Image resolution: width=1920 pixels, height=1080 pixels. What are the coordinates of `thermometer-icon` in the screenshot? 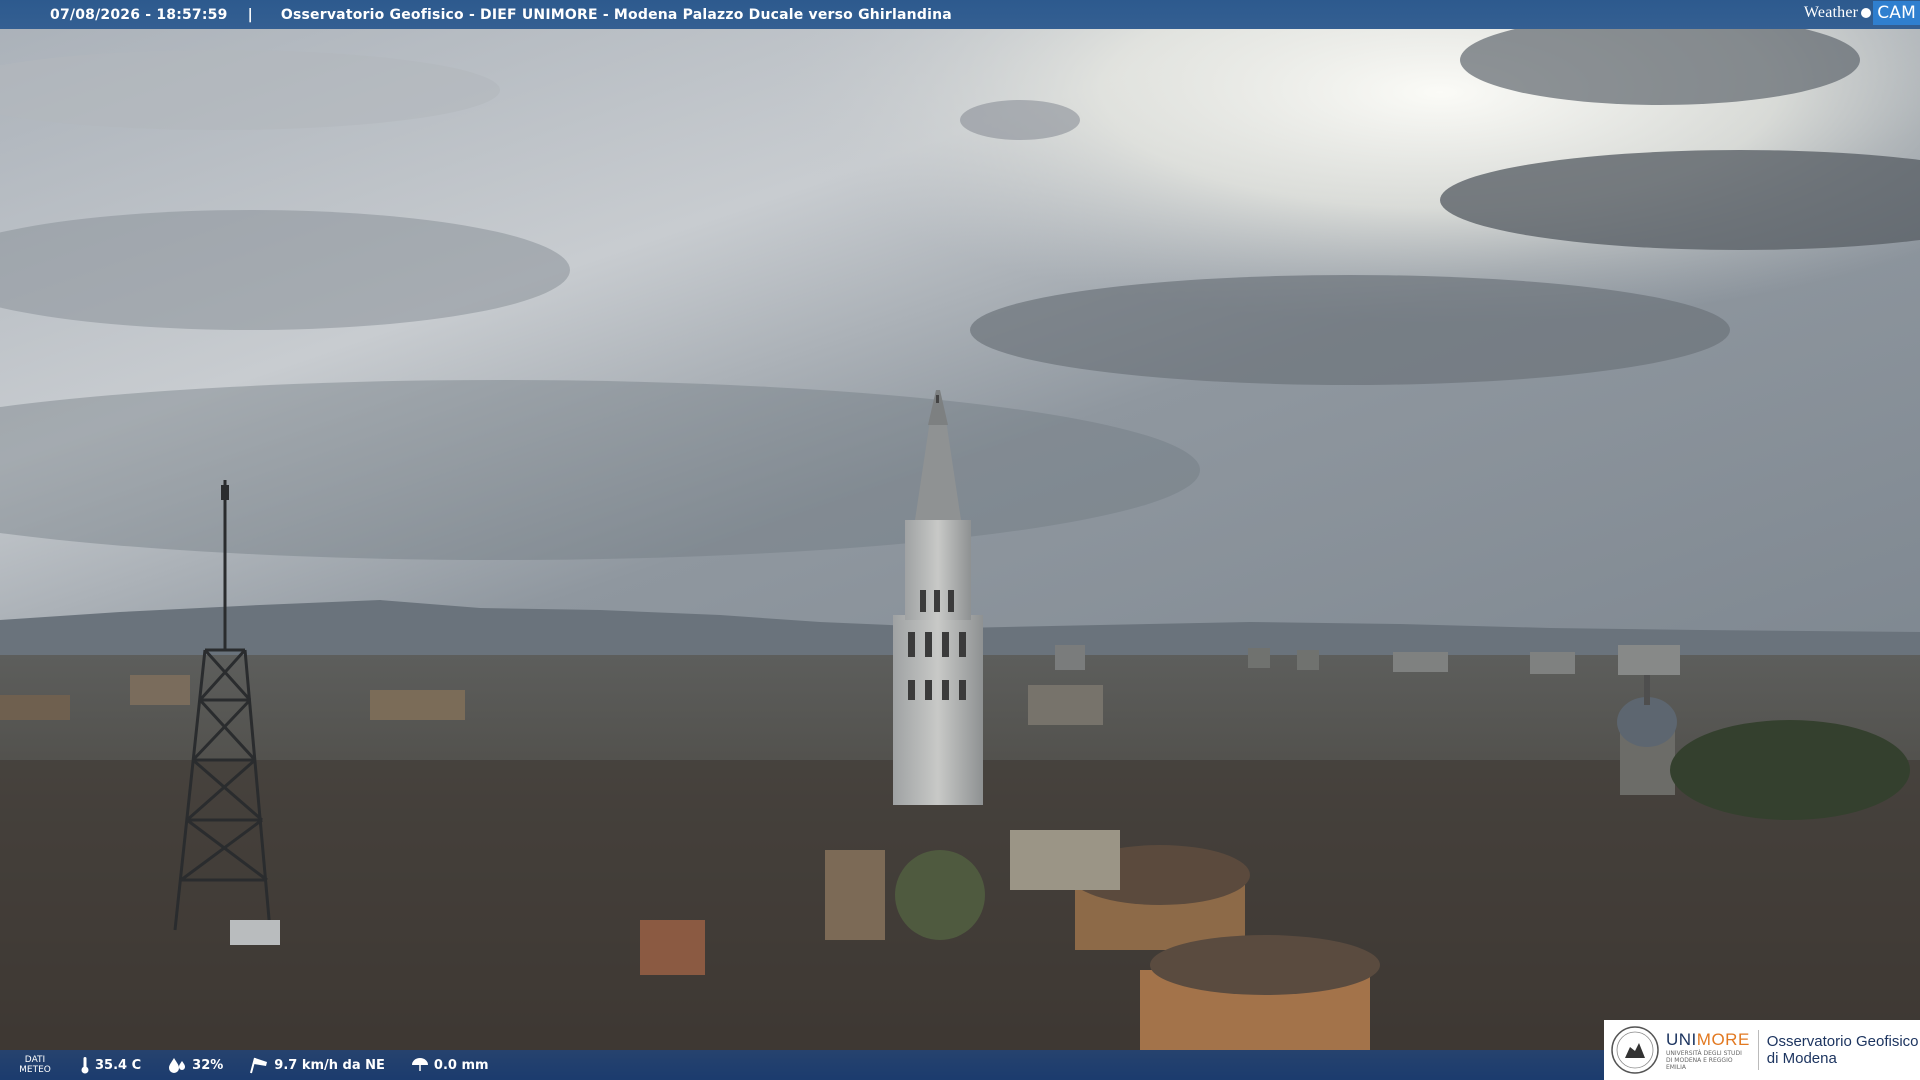 It's located at (85, 1065).